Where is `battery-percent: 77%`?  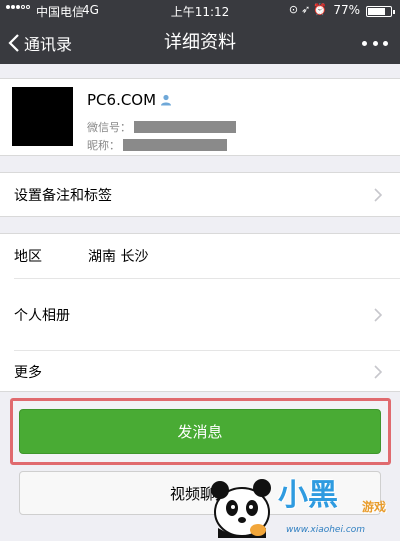
battery-percent: 77% is located at coordinates (346, 10).